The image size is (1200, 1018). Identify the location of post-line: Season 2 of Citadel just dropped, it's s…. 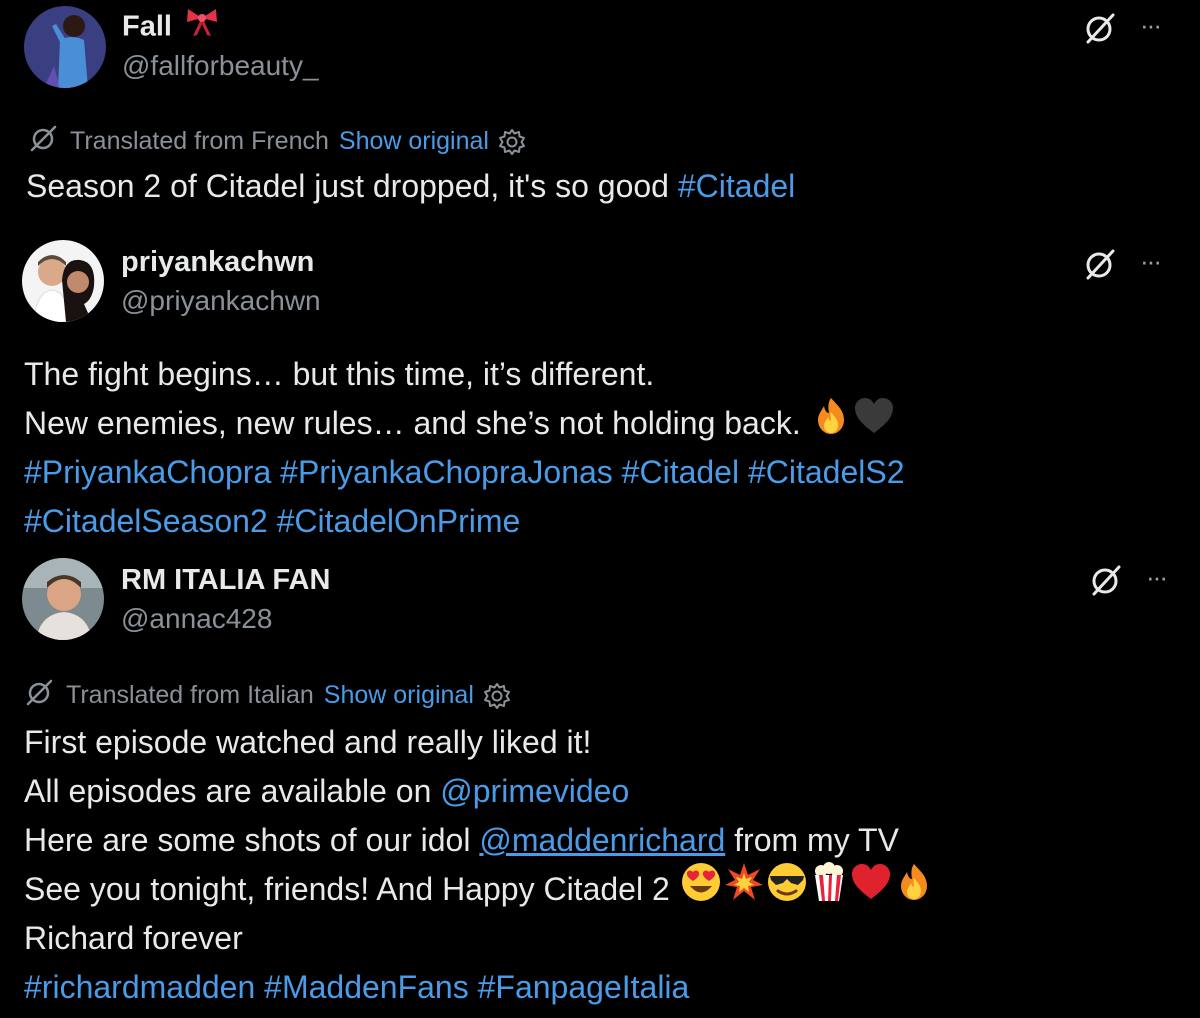
(411, 186).